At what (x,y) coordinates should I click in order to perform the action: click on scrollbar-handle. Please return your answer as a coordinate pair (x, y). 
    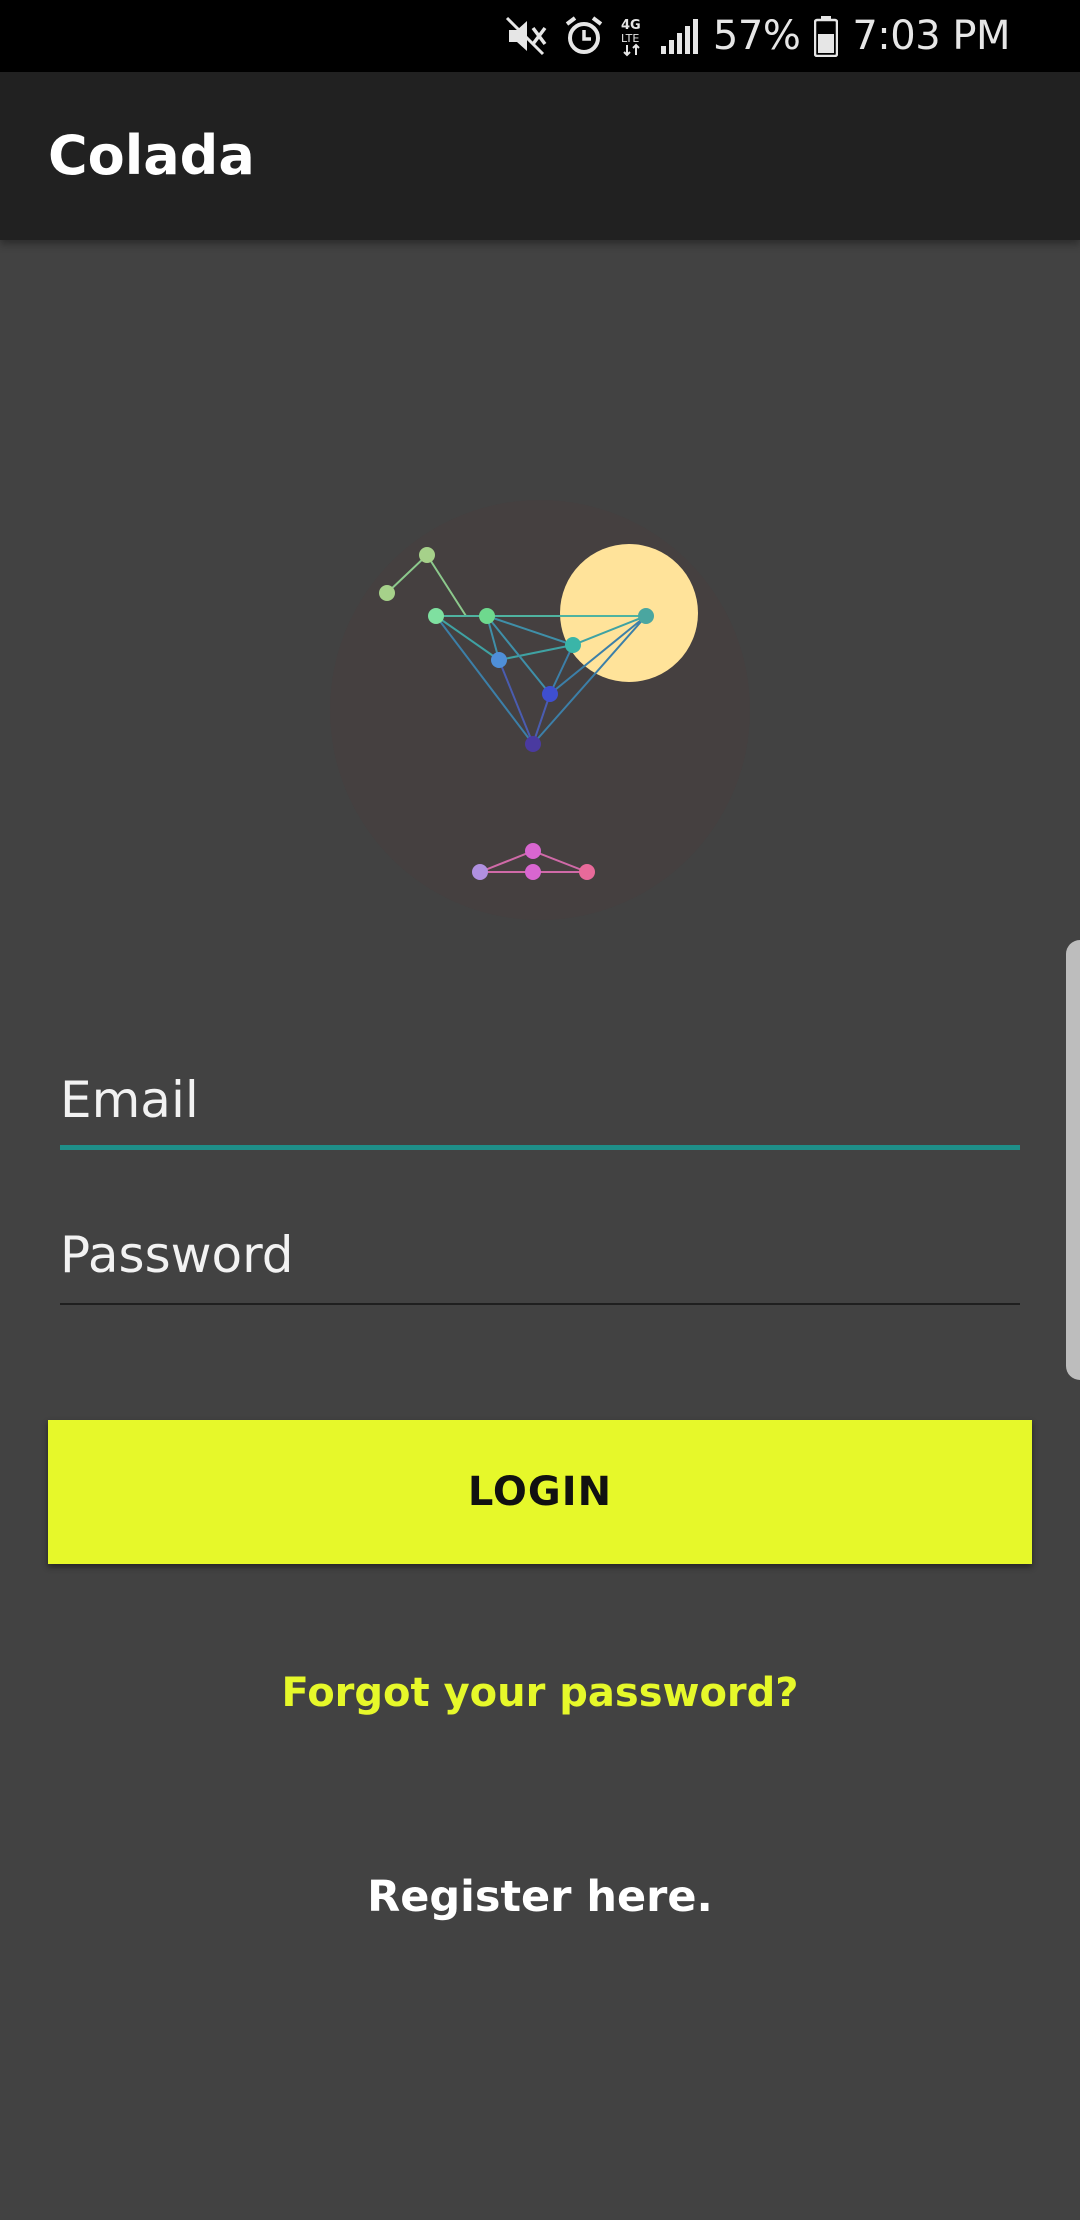
    Looking at the image, I should click on (1073, 1160).